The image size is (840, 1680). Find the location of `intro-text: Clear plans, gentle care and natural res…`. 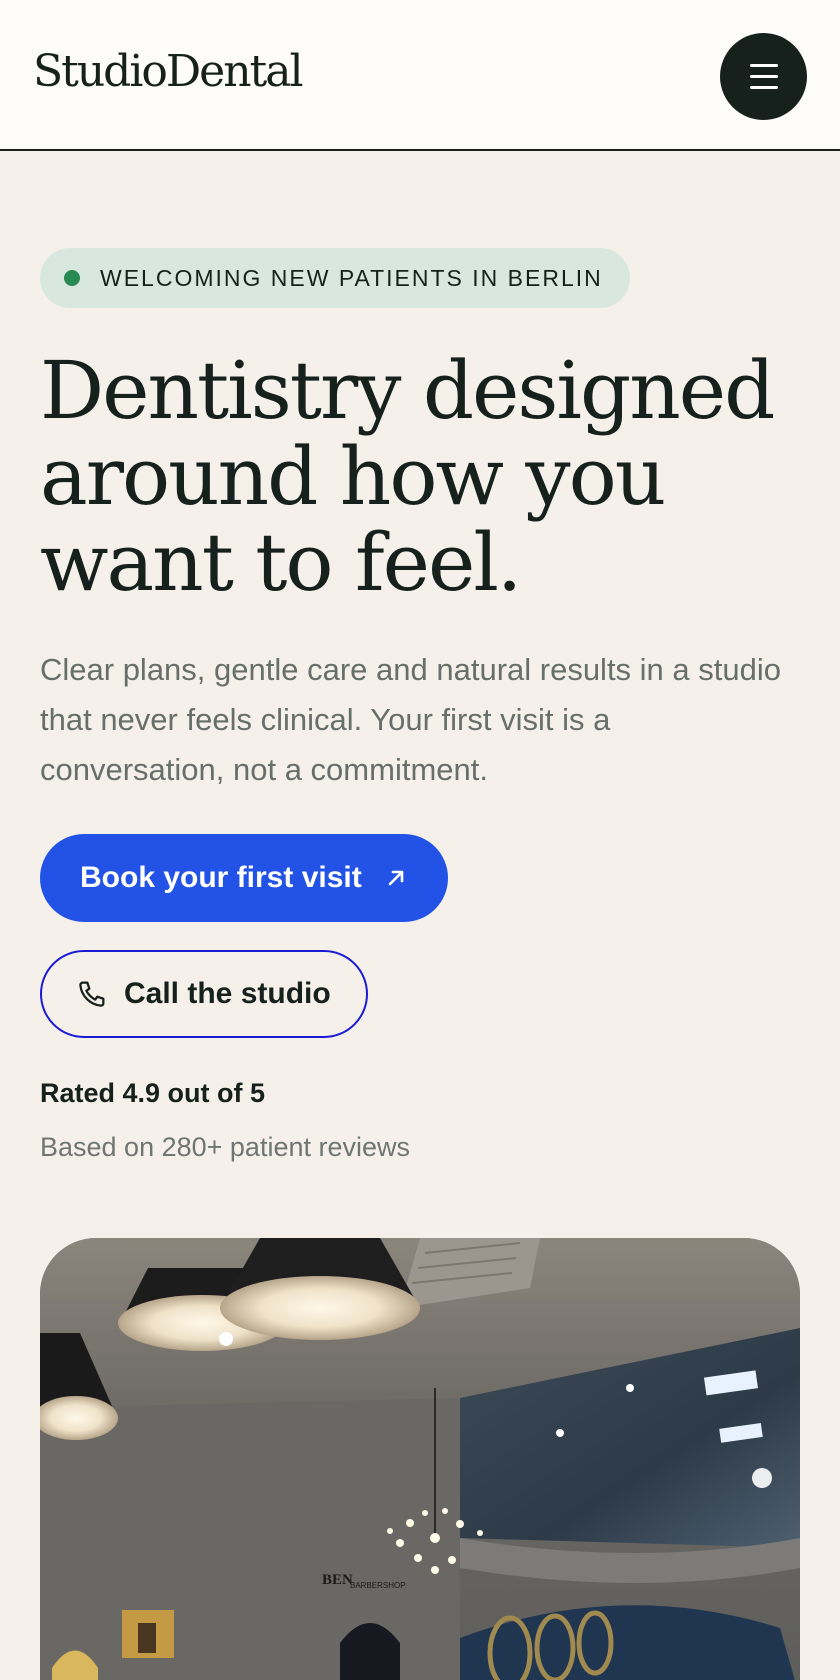

intro-text: Clear plans, gentle care and natural res… is located at coordinates (410, 719).